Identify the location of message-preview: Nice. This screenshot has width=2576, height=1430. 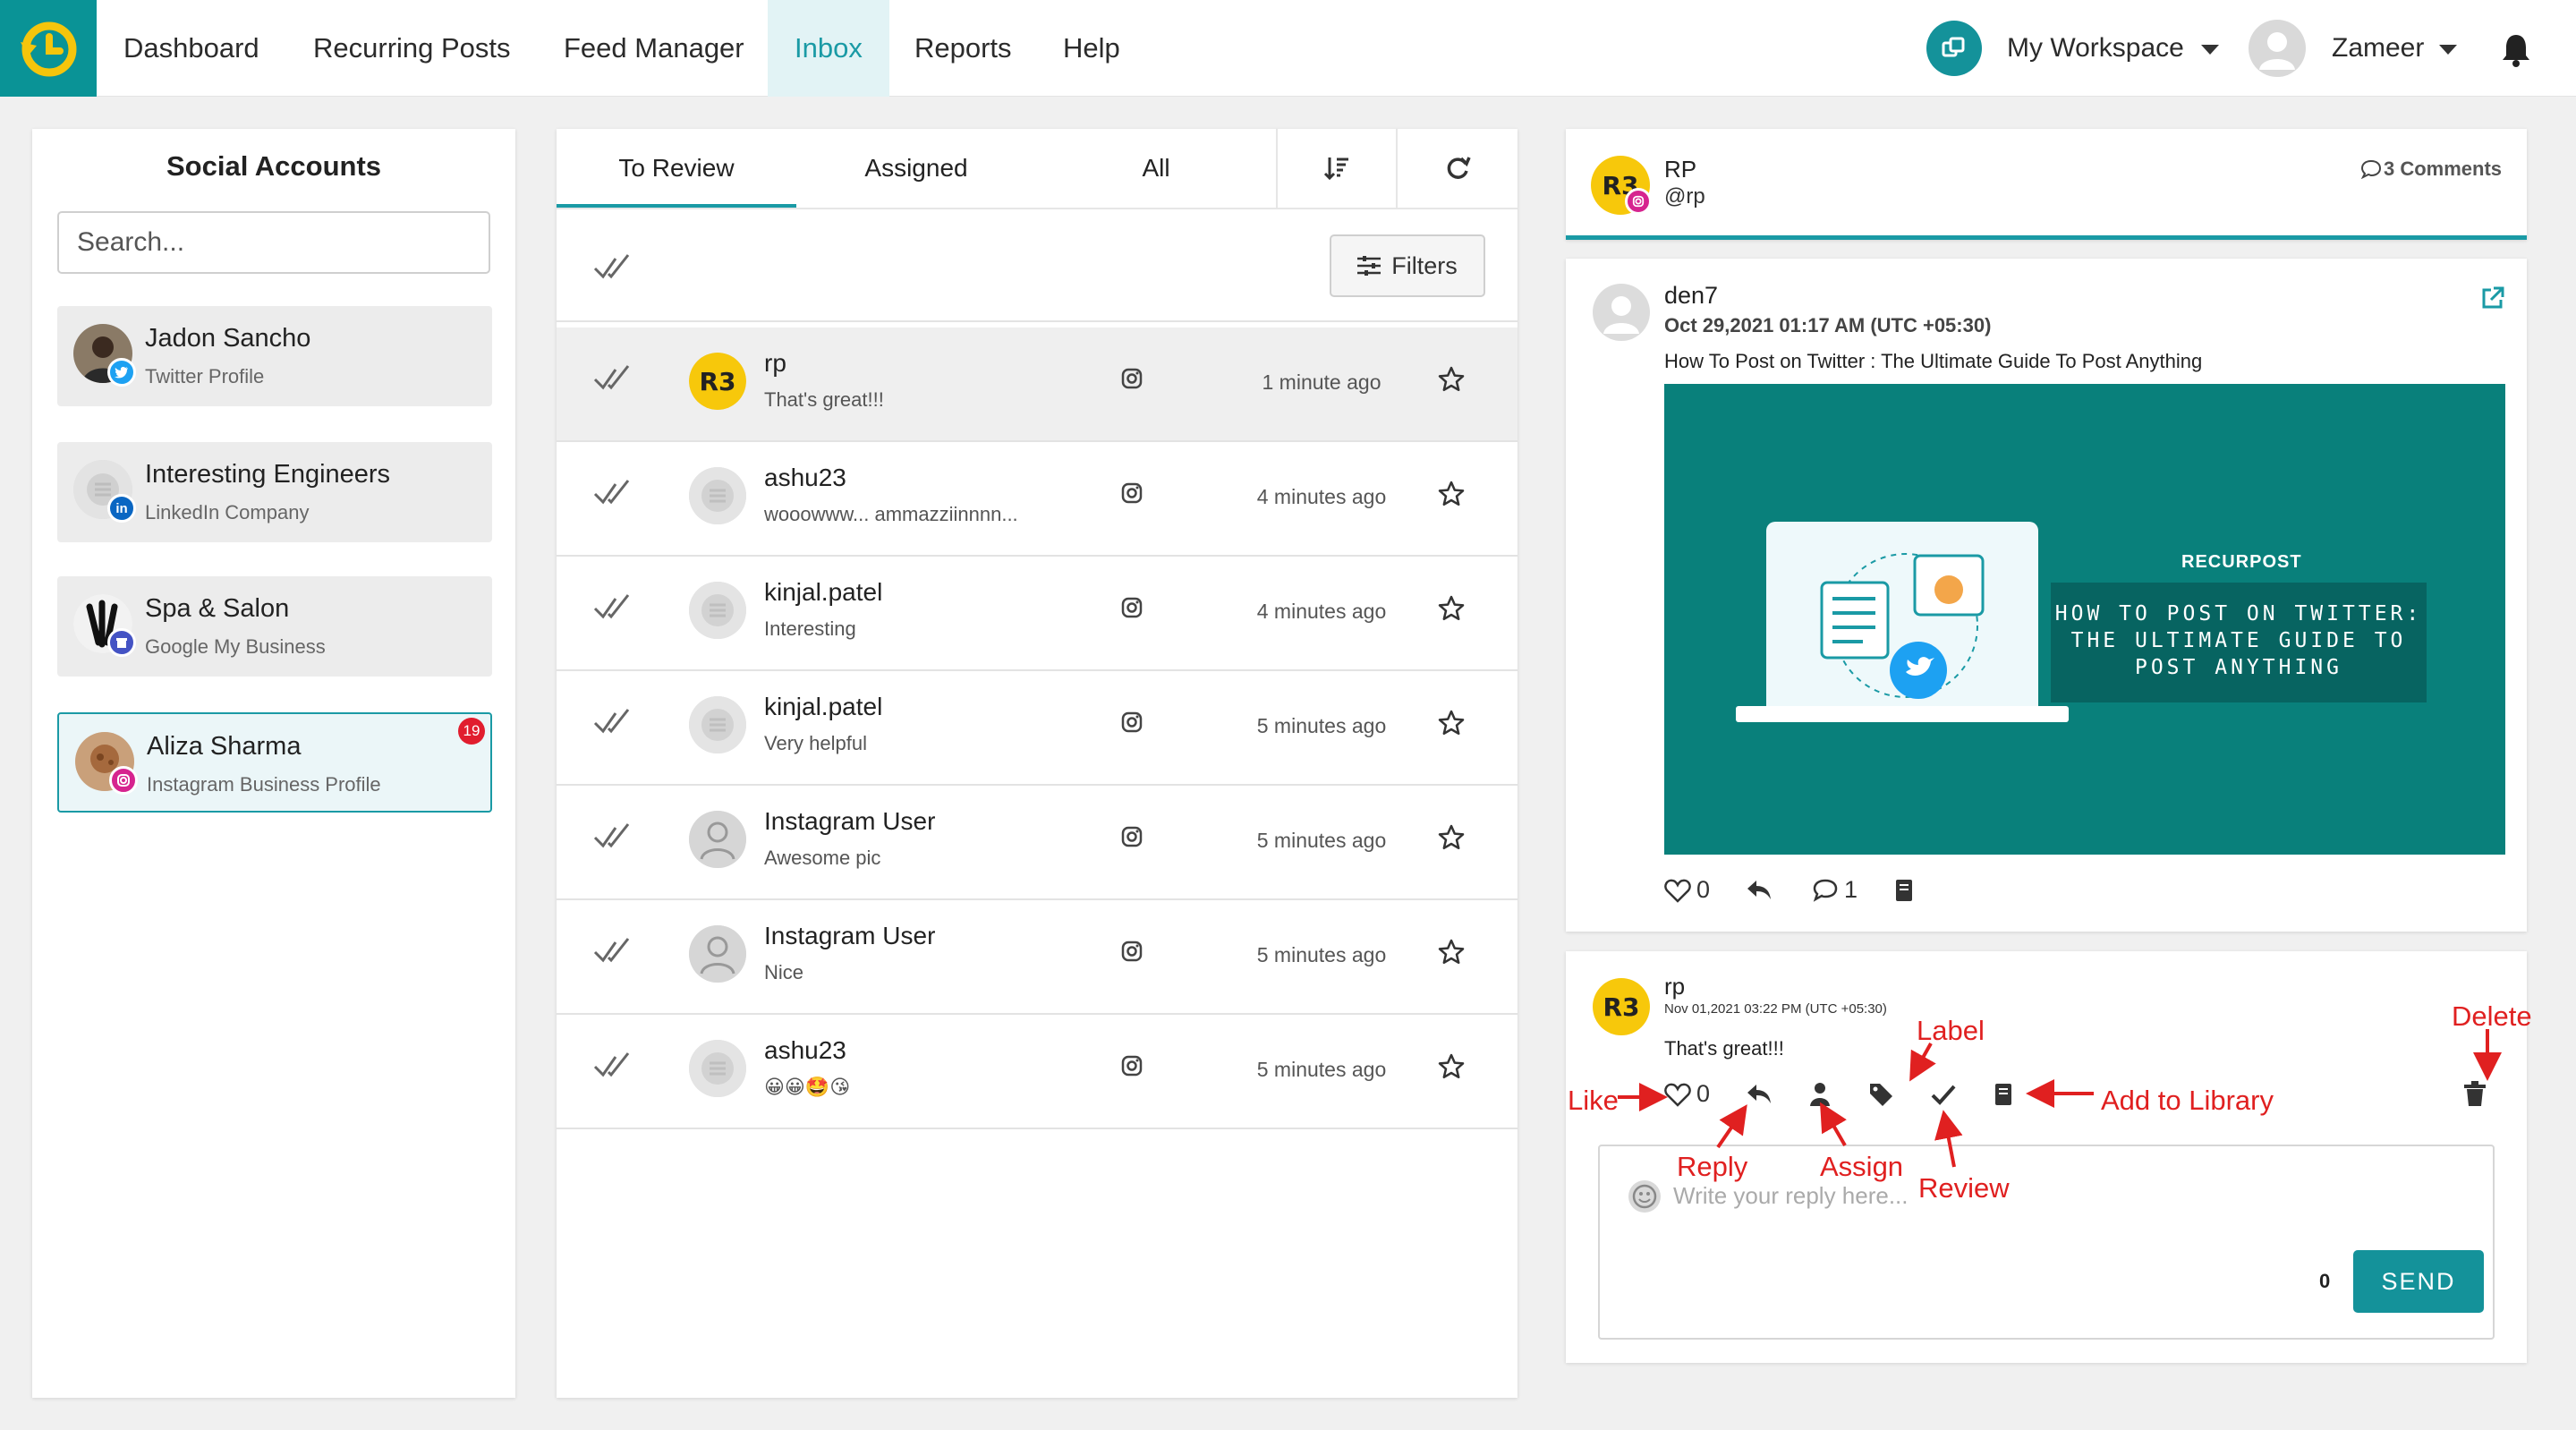
(784, 972).